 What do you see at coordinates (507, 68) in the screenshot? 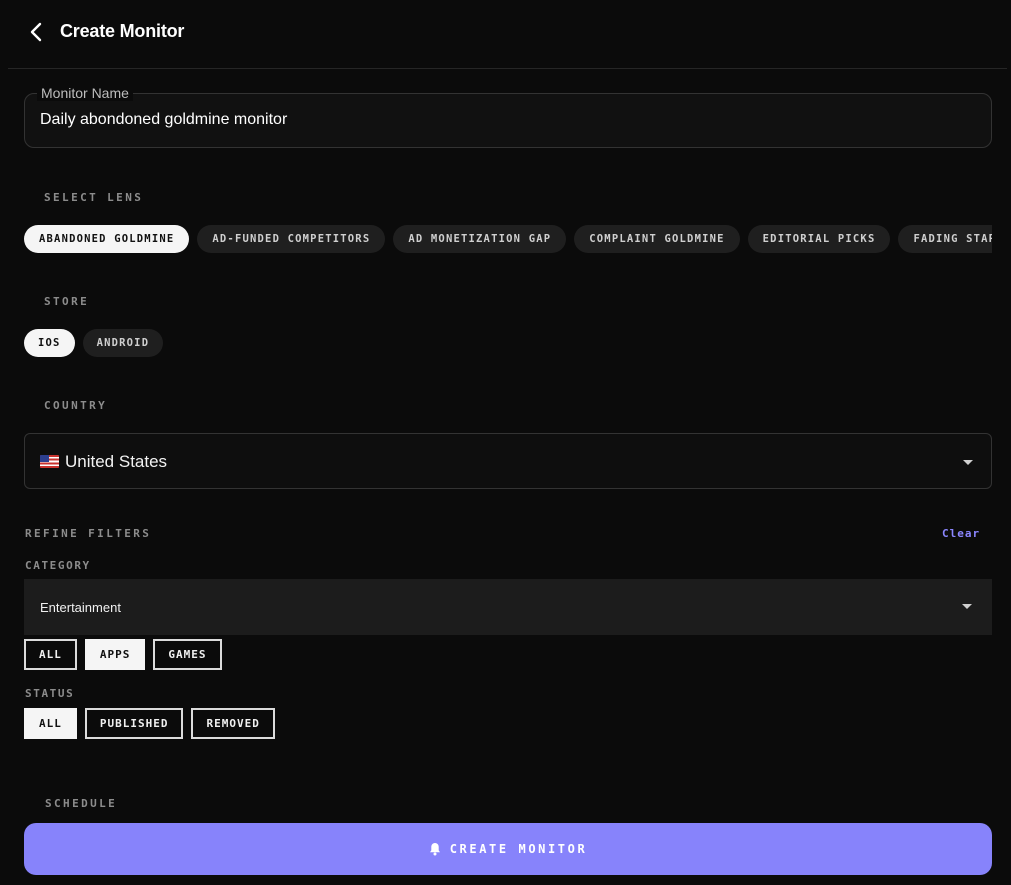
I see `header-divider` at bounding box center [507, 68].